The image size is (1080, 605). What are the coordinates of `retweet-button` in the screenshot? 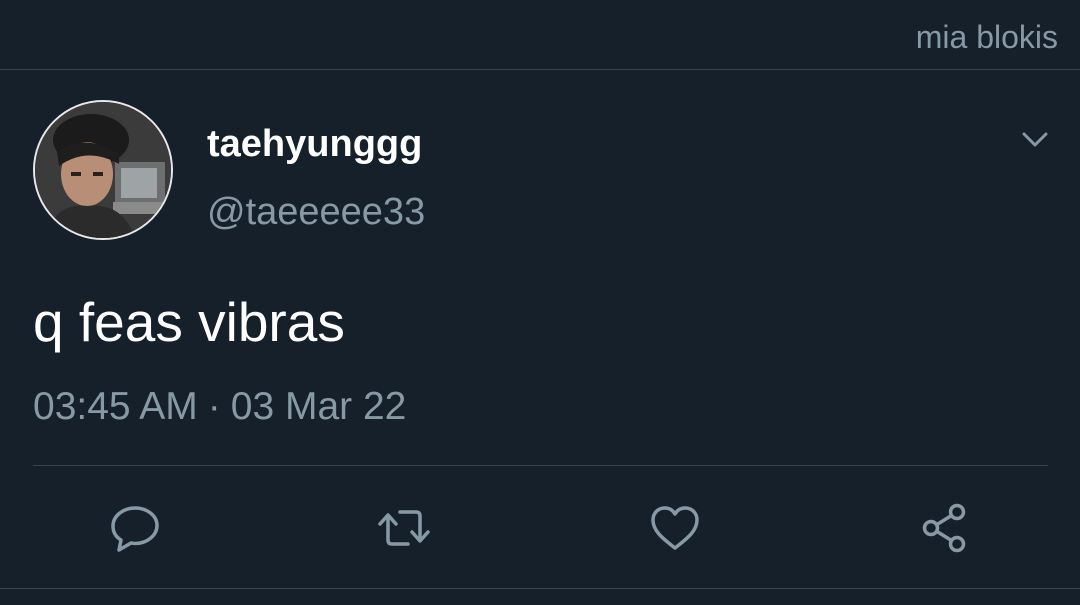 It's located at (404, 528).